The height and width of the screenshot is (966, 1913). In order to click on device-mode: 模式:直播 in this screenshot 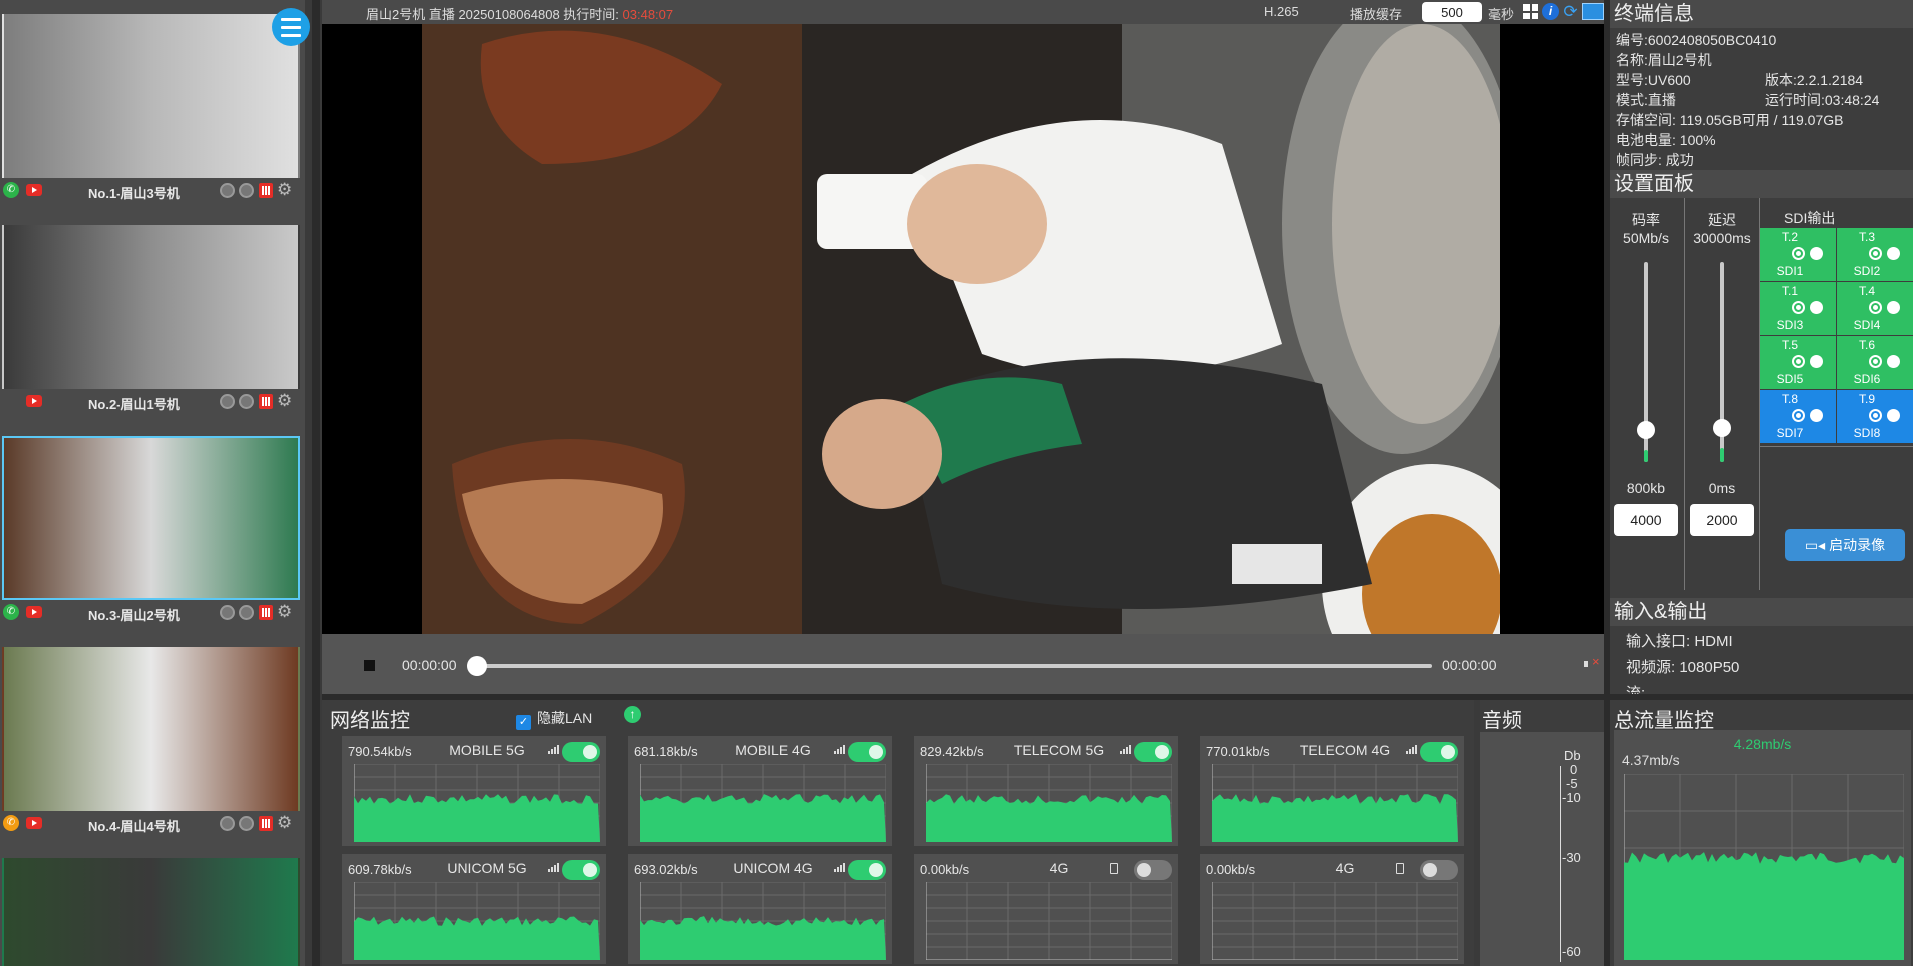, I will do `click(1646, 100)`.